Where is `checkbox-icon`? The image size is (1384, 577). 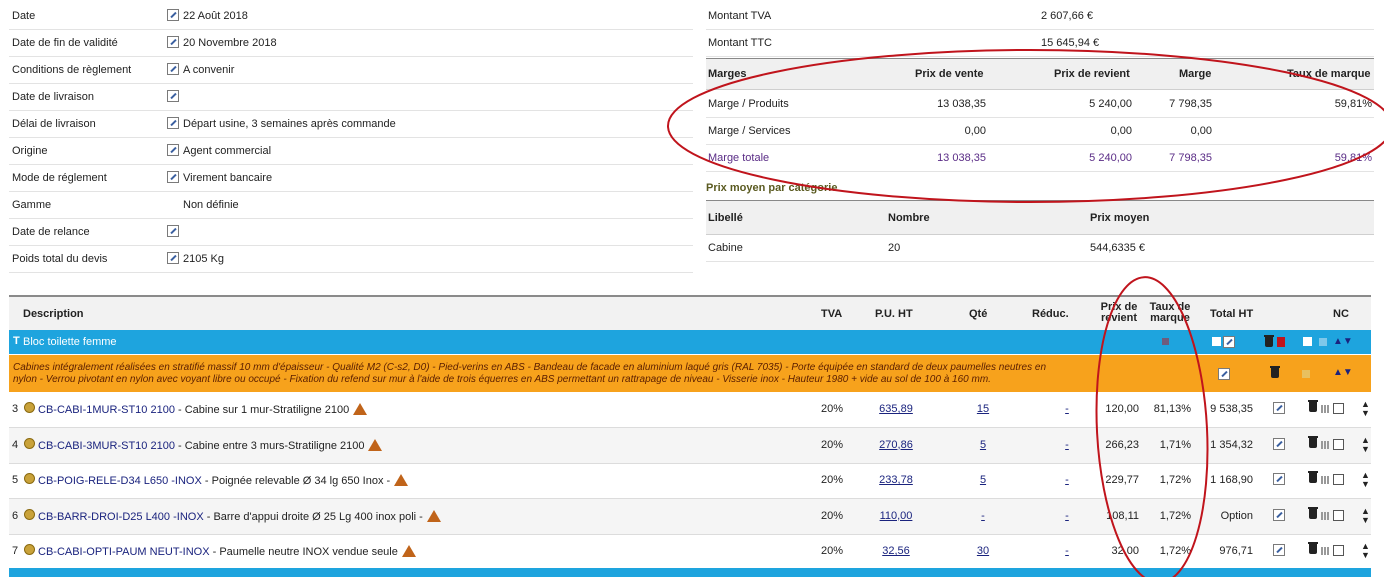 checkbox-icon is located at coordinates (1307, 341).